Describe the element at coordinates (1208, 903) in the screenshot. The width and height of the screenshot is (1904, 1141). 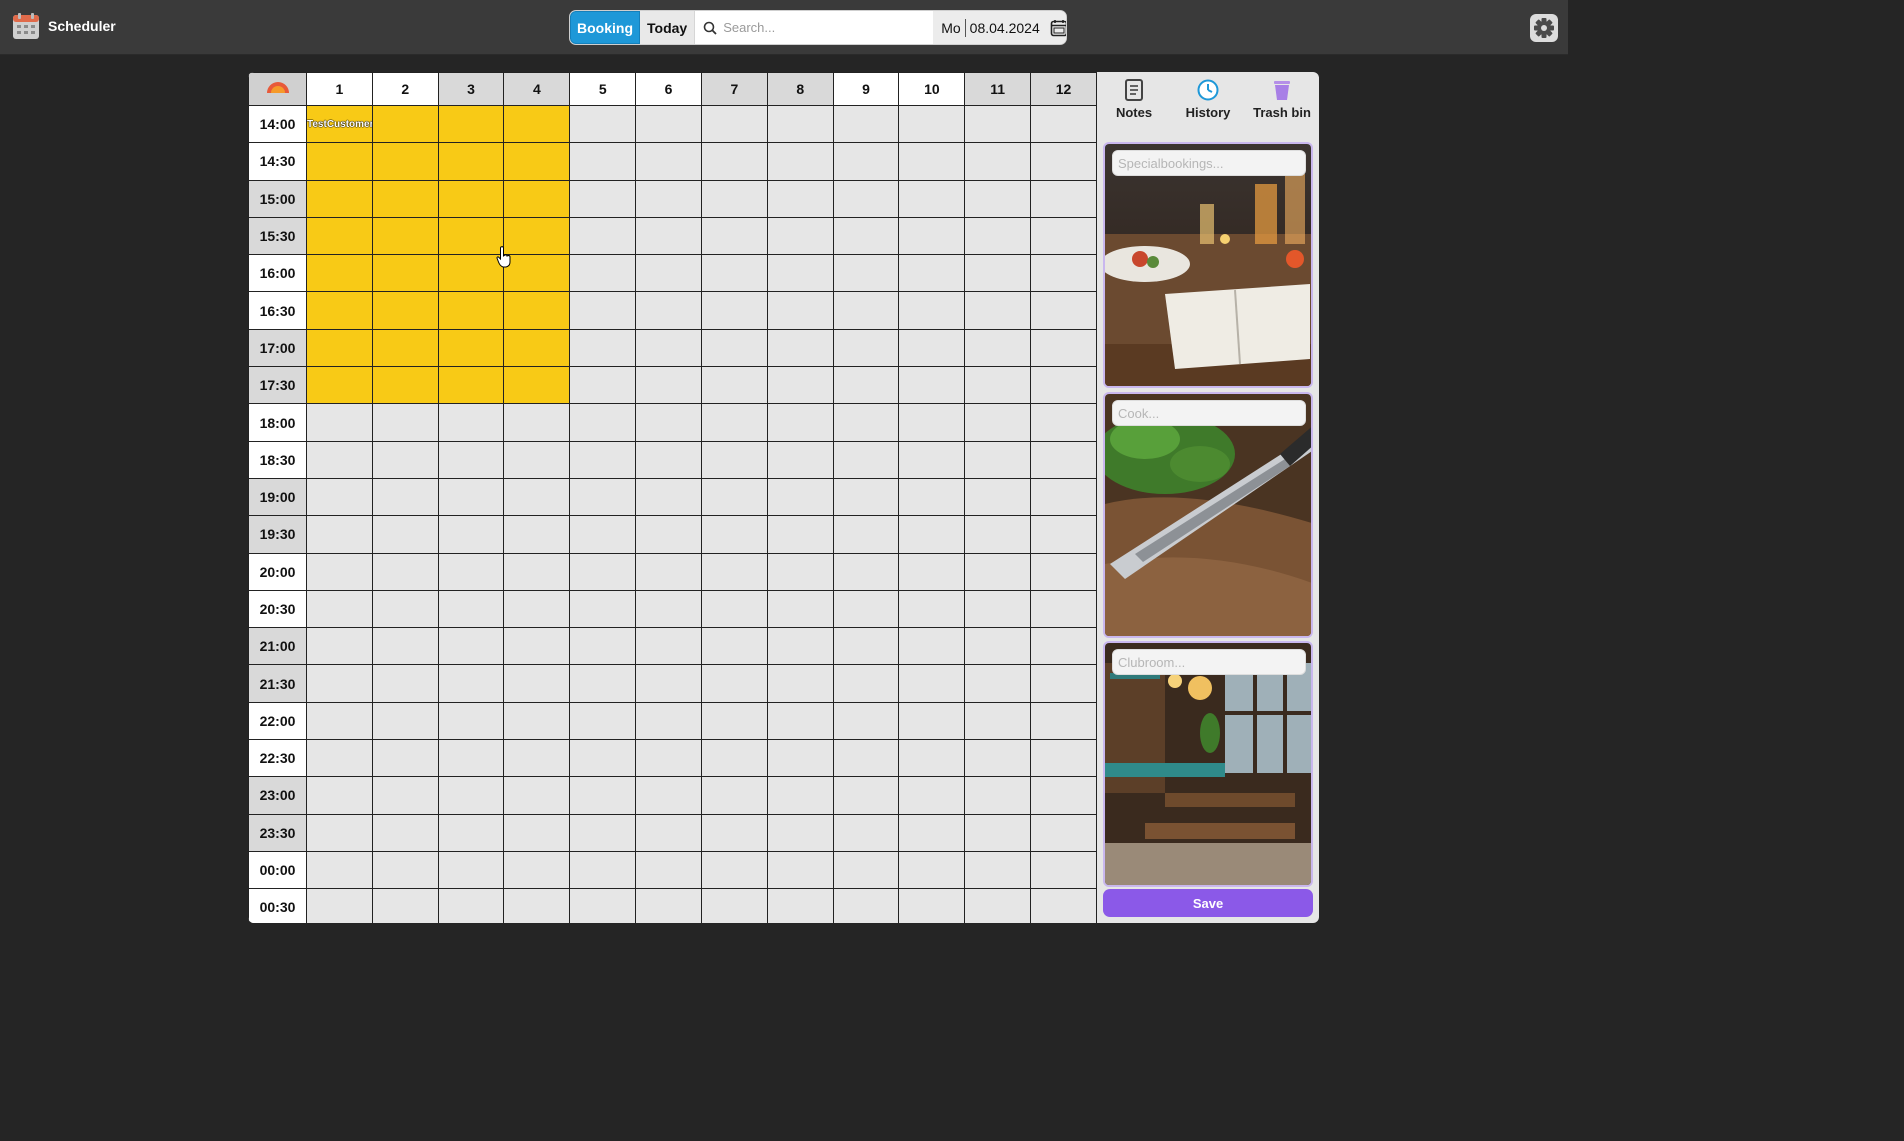
I see `save-button: Save` at that location.